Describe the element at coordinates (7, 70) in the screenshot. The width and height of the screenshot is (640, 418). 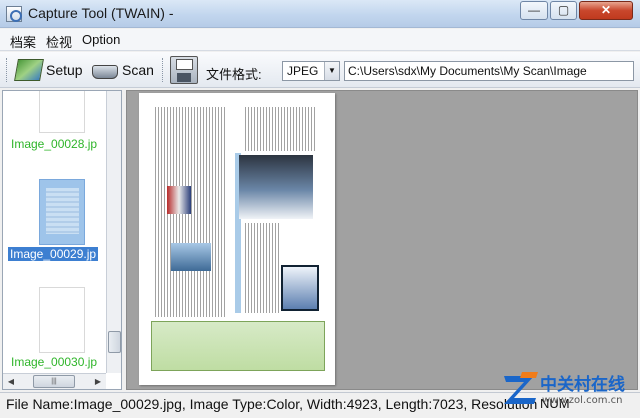
I see `toolbar-grip` at that location.